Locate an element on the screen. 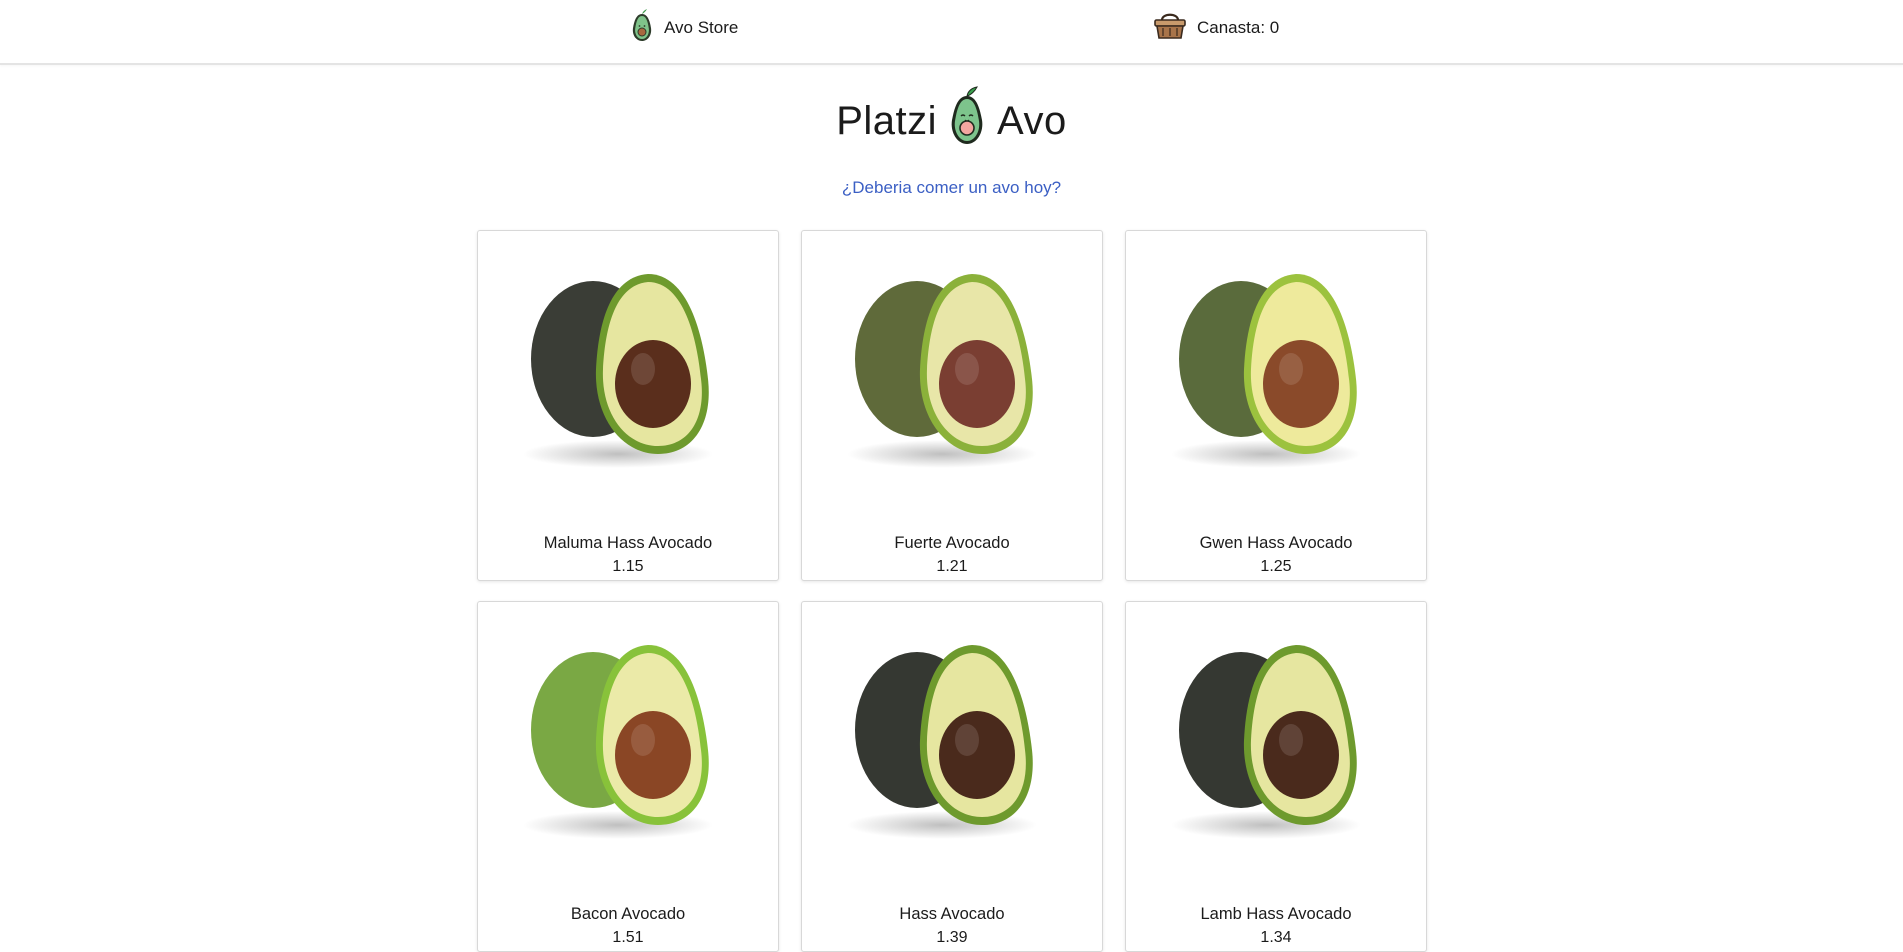 The height and width of the screenshot is (952, 1903). basket-count-label: Canasta: 0 is located at coordinates (1238, 27).